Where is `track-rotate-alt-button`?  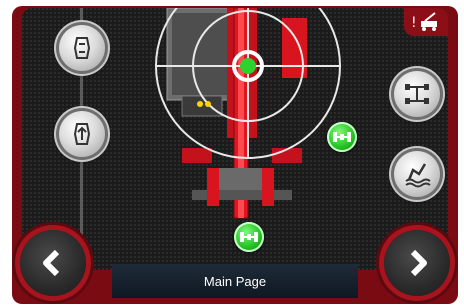 track-rotate-alt-button is located at coordinates (82, 134).